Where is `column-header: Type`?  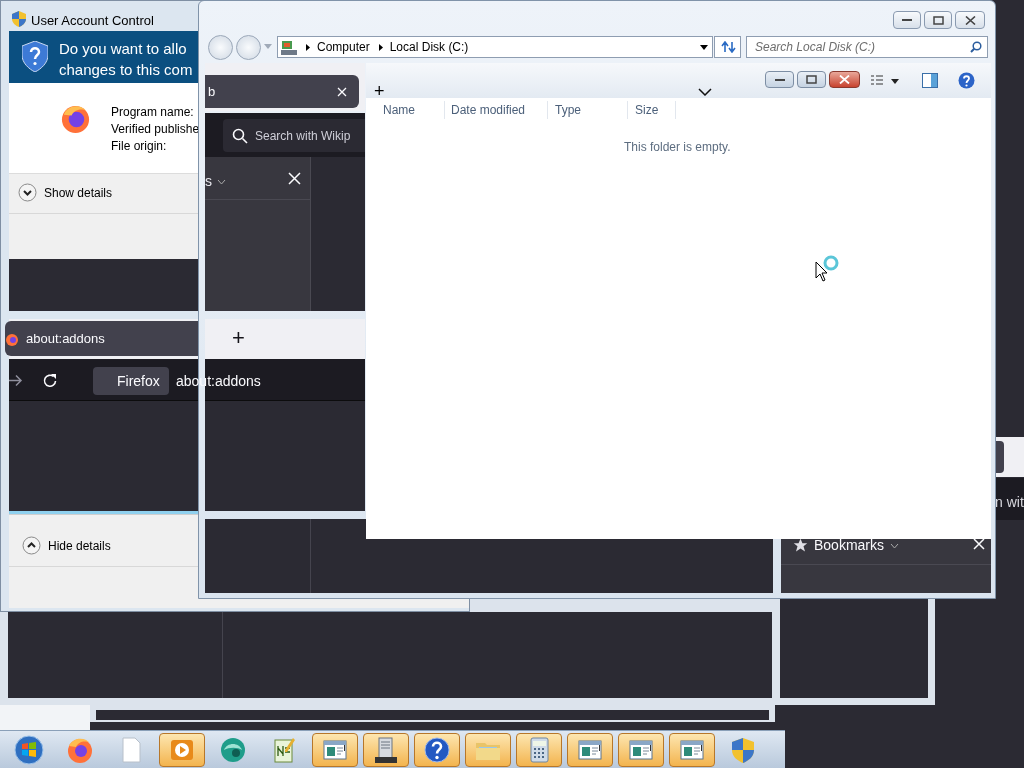
column-header: Type is located at coordinates (588, 110).